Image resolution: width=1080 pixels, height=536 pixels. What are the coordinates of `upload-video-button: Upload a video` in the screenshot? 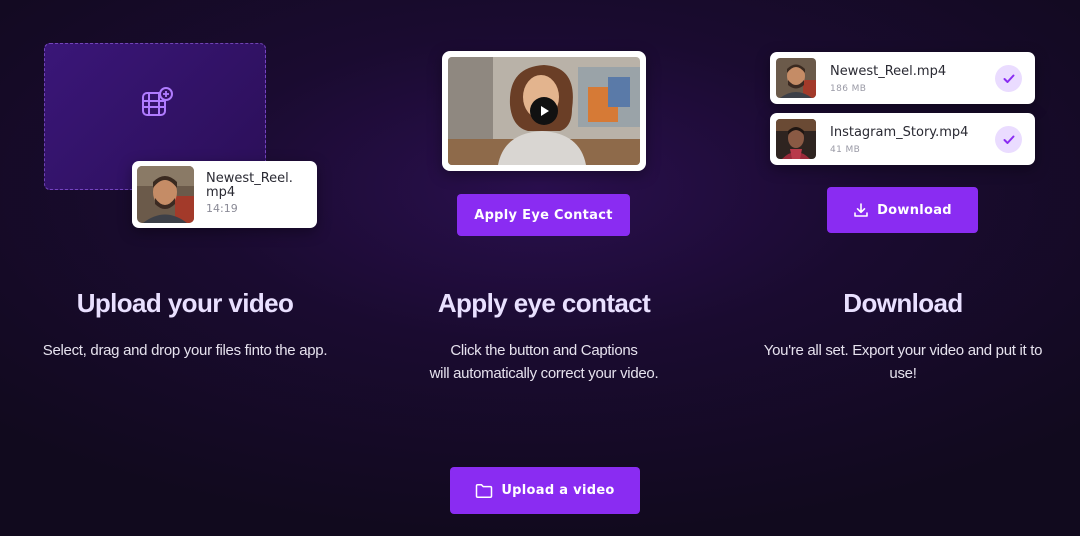 It's located at (545, 490).